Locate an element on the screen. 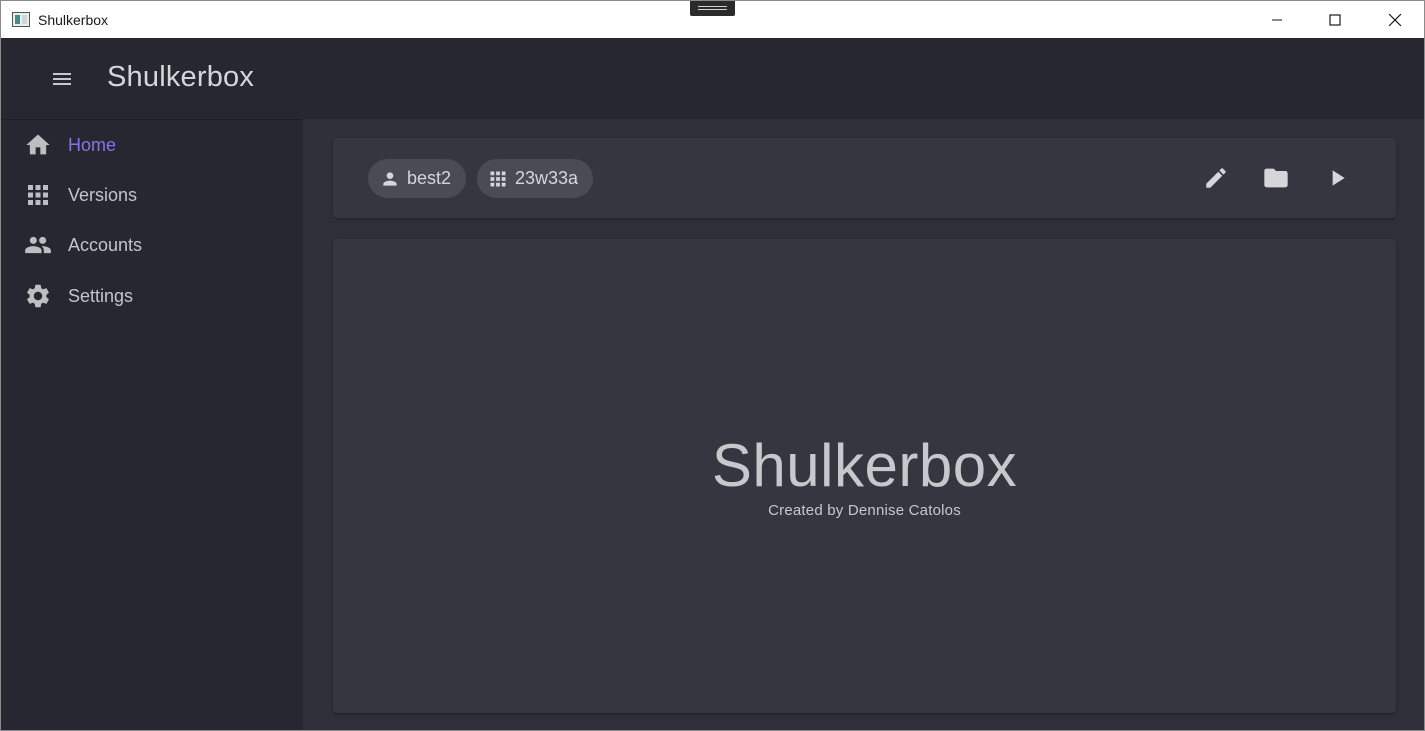 Image resolution: width=1425 pixels, height=731 pixels. gear-icon is located at coordinates (38, 296).